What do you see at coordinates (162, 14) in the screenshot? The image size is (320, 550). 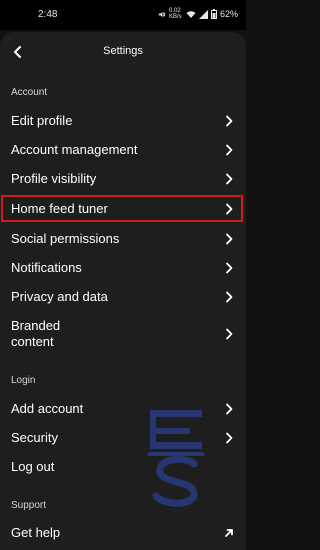 I see `mute-icon` at bounding box center [162, 14].